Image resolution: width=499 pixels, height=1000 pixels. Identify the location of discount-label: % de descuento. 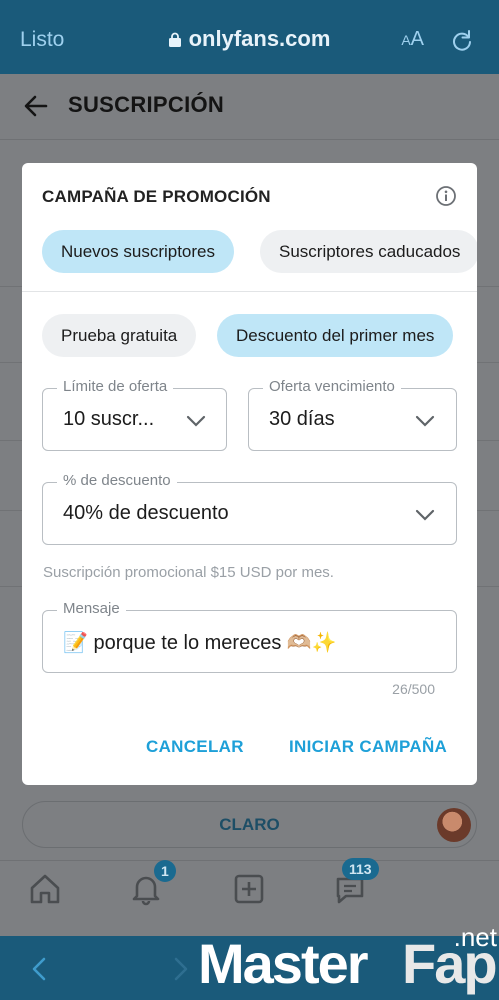
(117, 480).